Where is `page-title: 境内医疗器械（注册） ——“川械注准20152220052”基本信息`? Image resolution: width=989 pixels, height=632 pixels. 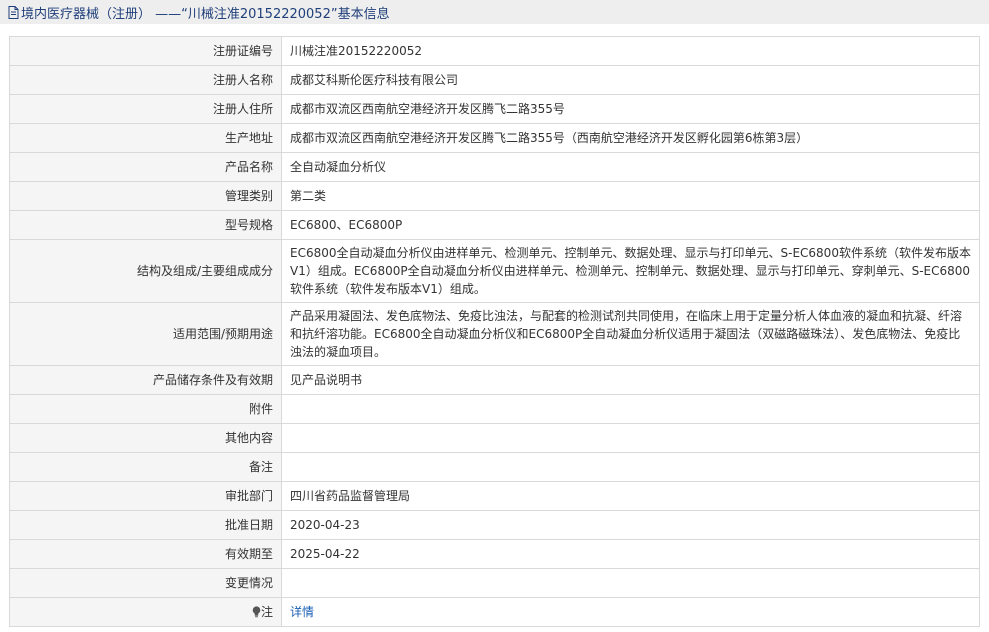
page-title: 境内医疗器械（注册） ——“川械注准20152220052”基本信息 is located at coordinates (205, 14).